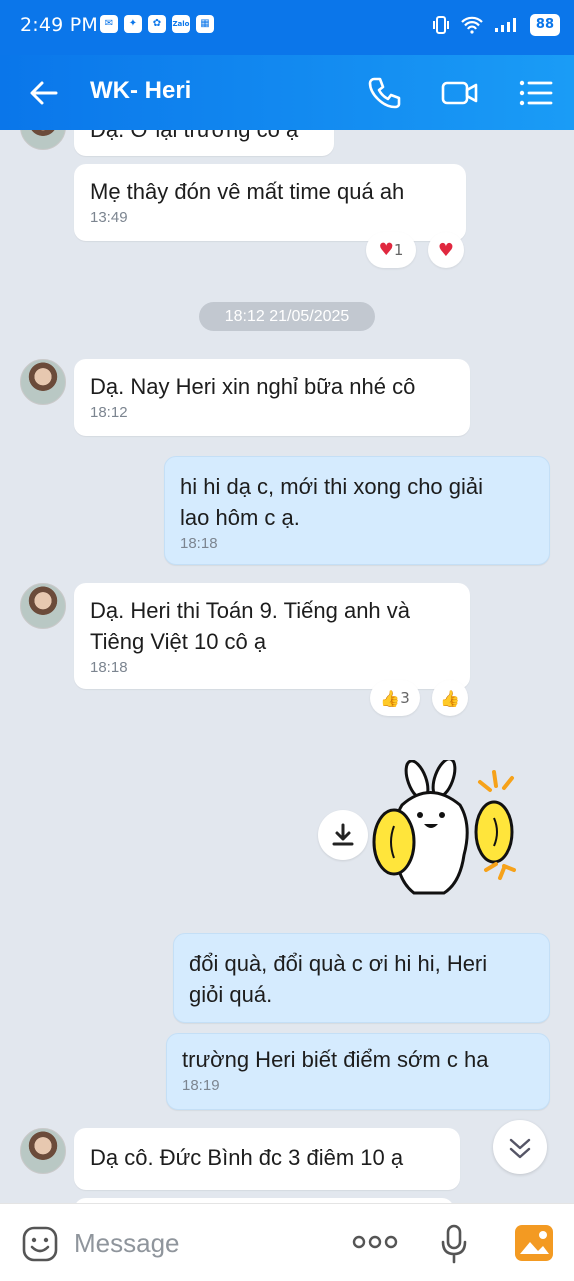 The image size is (574, 1281). Describe the element at coordinates (405, 698) in the screenshot. I see `reaction-count: 3` at that location.